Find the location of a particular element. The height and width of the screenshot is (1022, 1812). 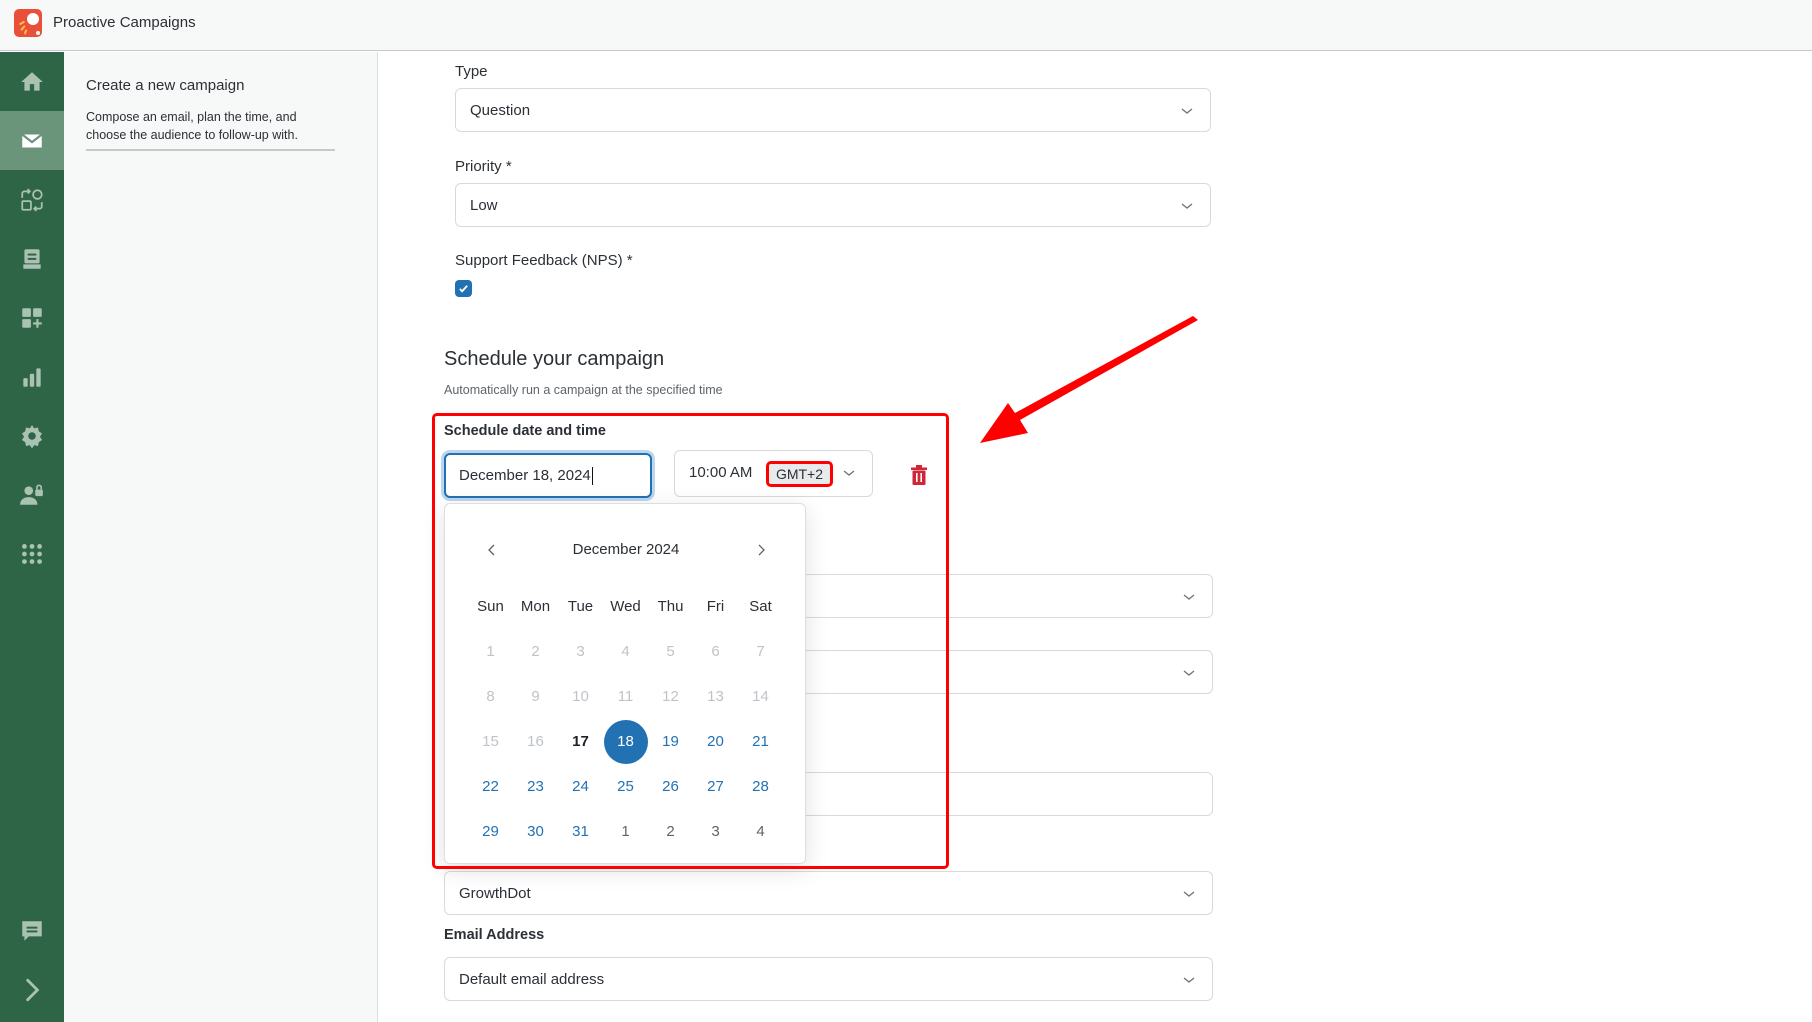

priority-select: Low is located at coordinates (833, 205).